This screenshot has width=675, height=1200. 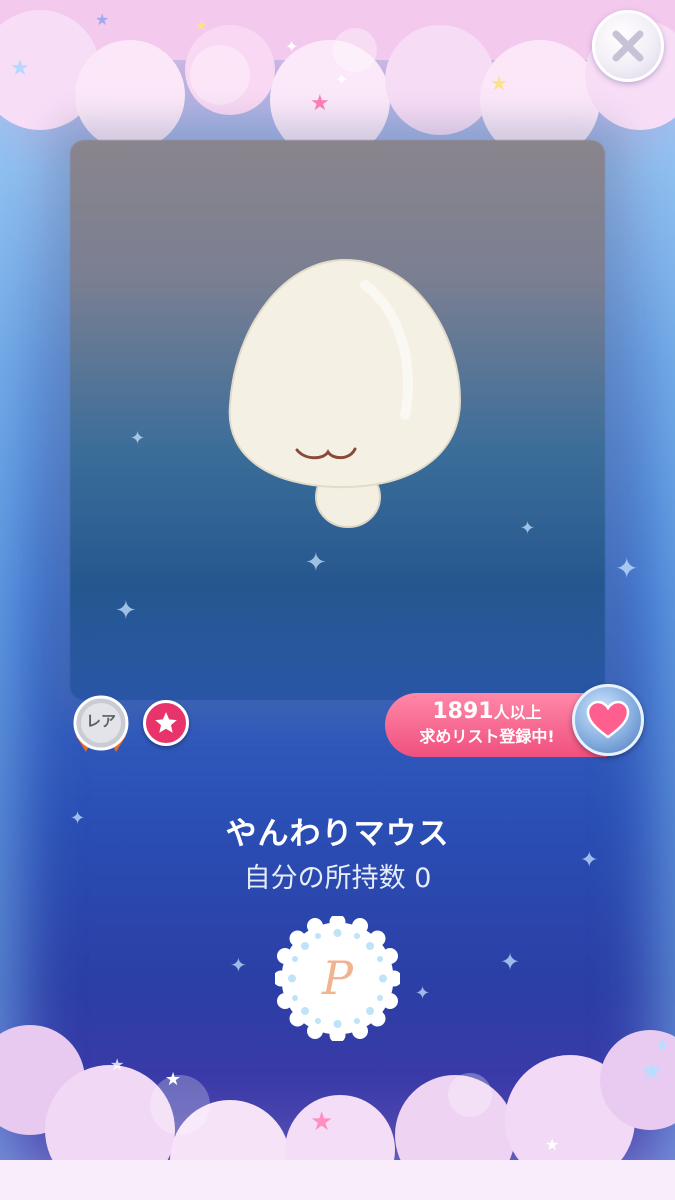 What do you see at coordinates (423, 878) in the screenshot?
I see `owned-count: 0` at bounding box center [423, 878].